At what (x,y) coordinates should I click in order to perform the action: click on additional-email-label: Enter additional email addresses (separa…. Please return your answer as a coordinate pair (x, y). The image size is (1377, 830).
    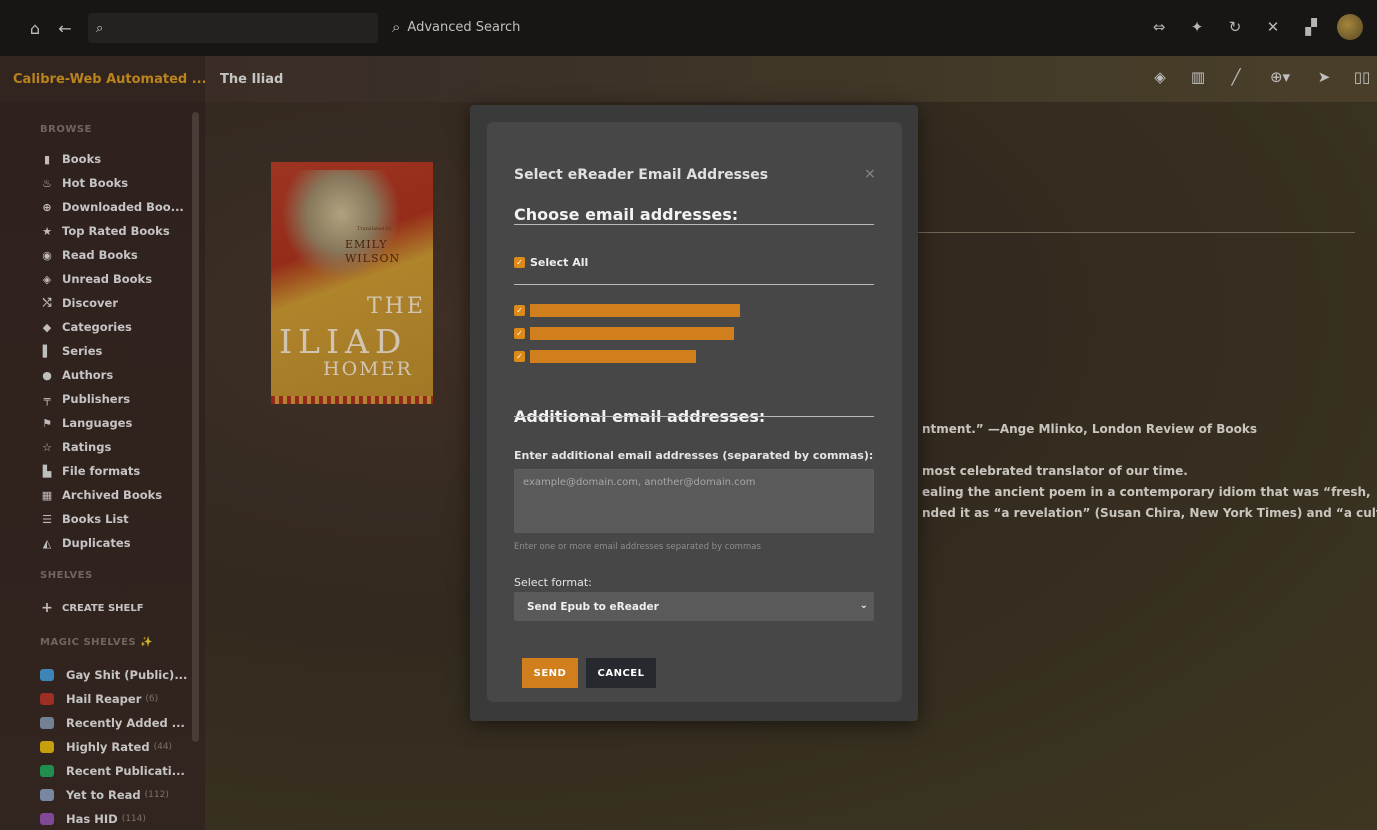
    Looking at the image, I should click on (694, 455).